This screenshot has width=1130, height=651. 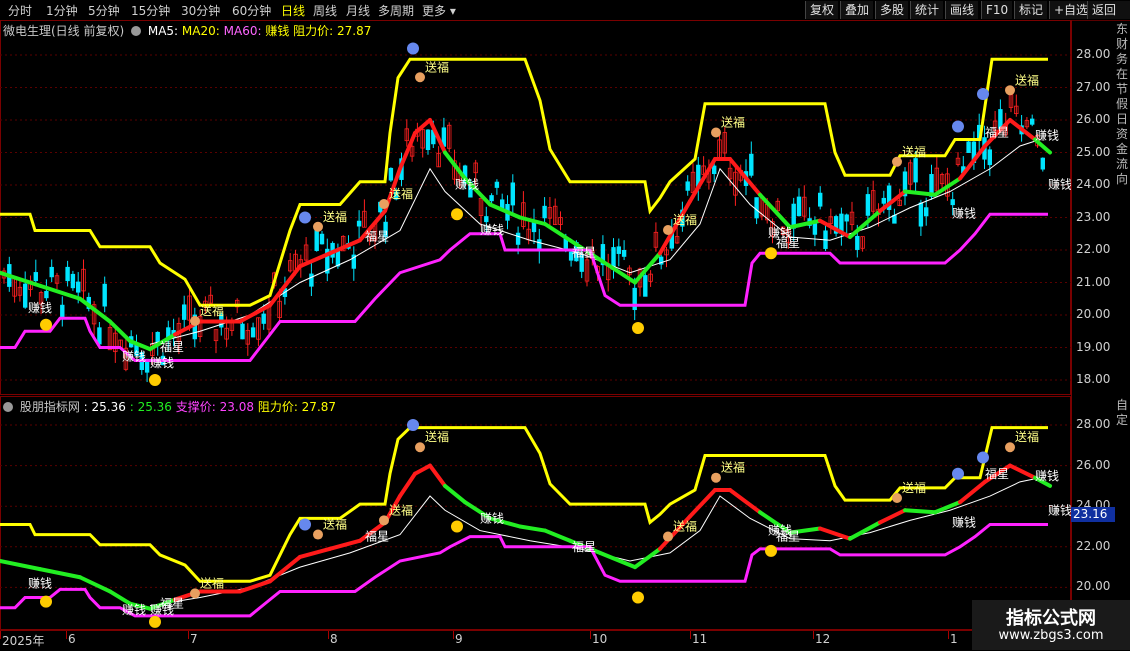 I want to click on tf-fenshi: 分时, so click(x=20, y=10).